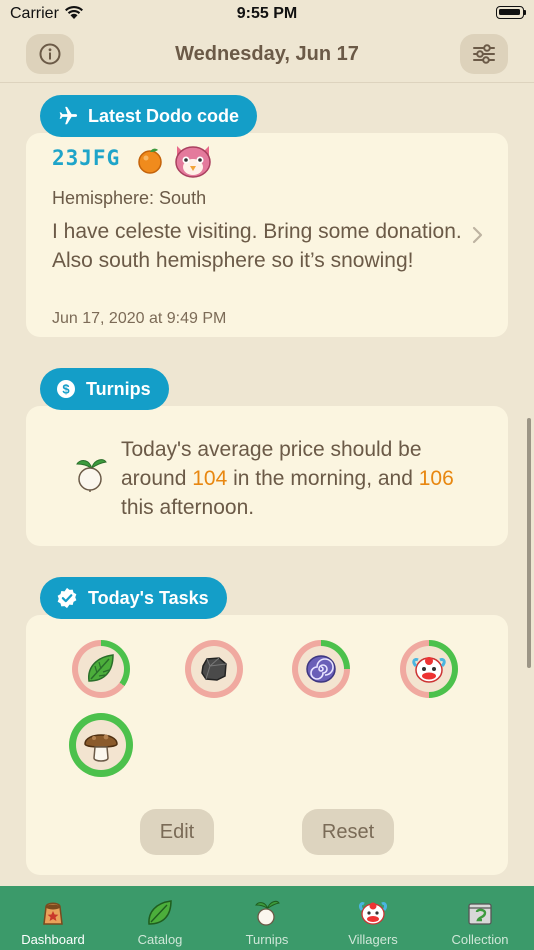  I want to click on fossil-icon, so click(321, 669).